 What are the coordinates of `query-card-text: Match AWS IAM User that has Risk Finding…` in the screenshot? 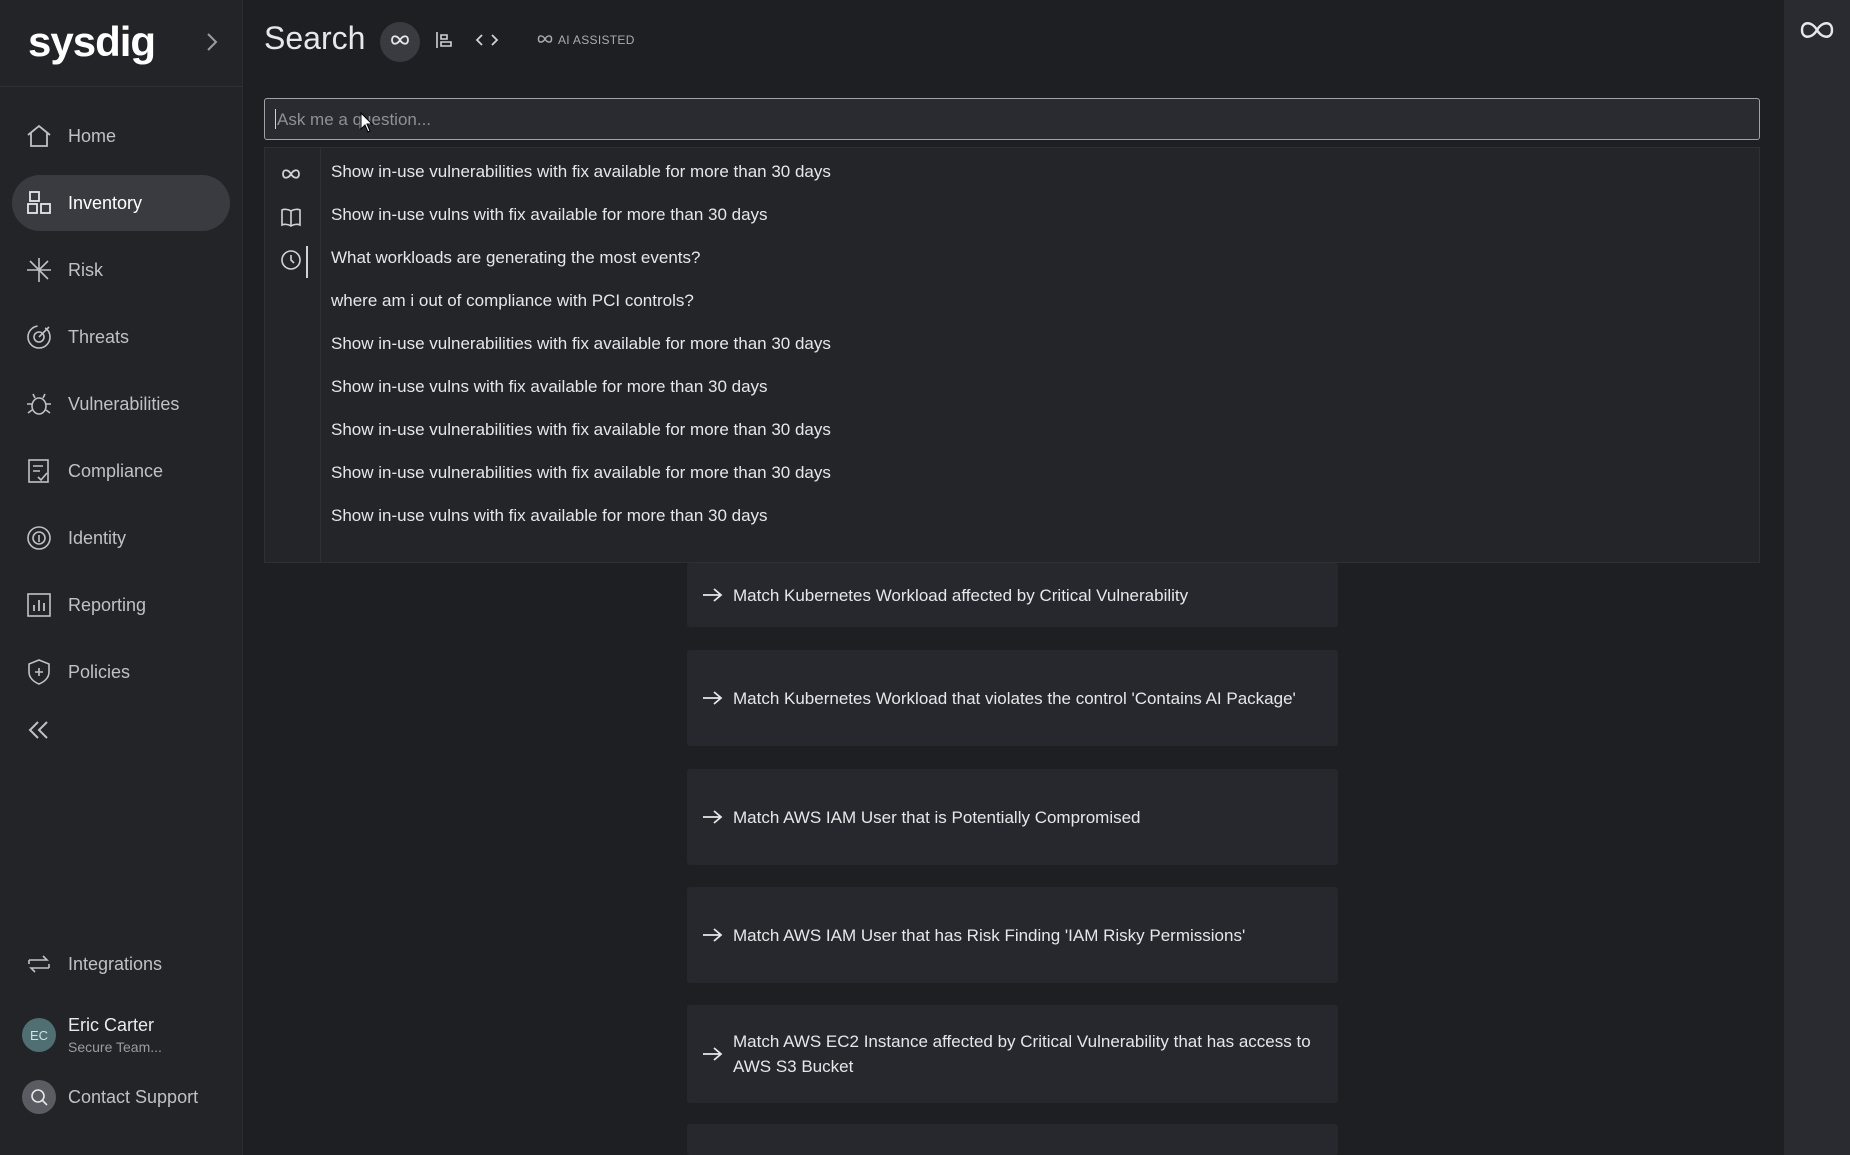 It's located at (989, 935).